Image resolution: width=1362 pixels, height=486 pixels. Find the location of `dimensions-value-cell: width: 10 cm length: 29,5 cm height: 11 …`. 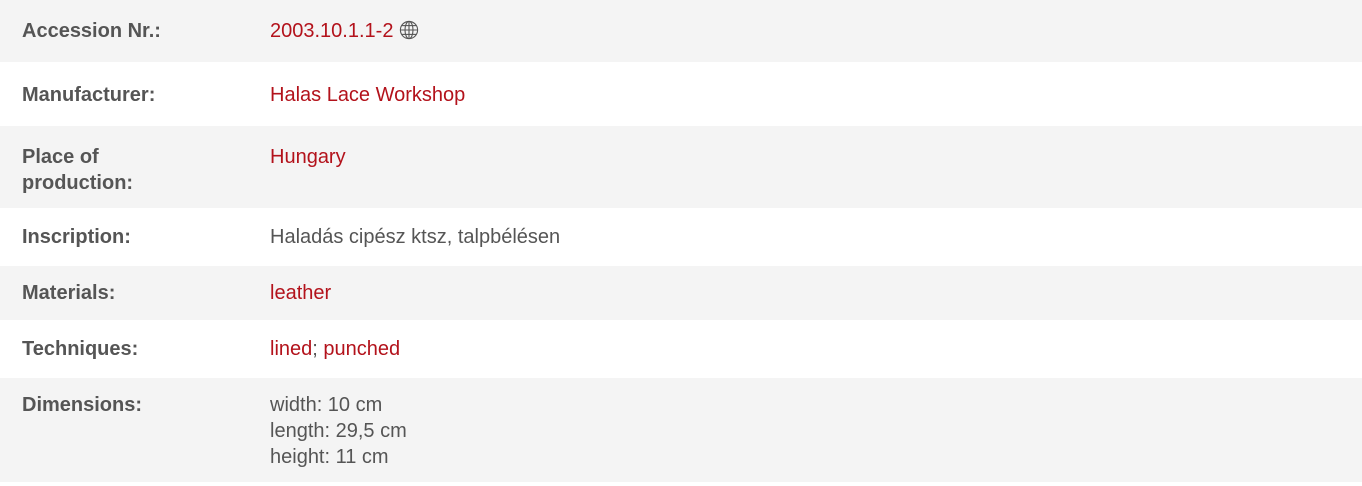

dimensions-value-cell: width: 10 cm length: 29,5 cm height: 11 … is located at coordinates (816, 437).